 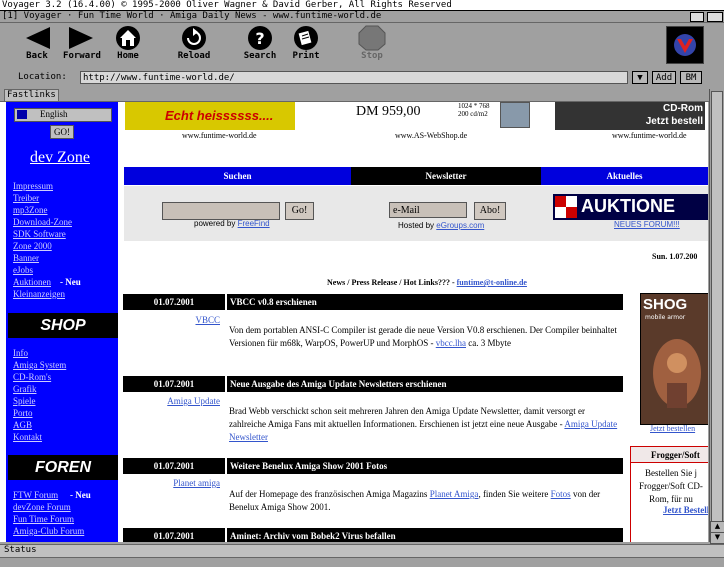 I want to click on history-dropdown-button: ▼, so click(x=640, y=77).